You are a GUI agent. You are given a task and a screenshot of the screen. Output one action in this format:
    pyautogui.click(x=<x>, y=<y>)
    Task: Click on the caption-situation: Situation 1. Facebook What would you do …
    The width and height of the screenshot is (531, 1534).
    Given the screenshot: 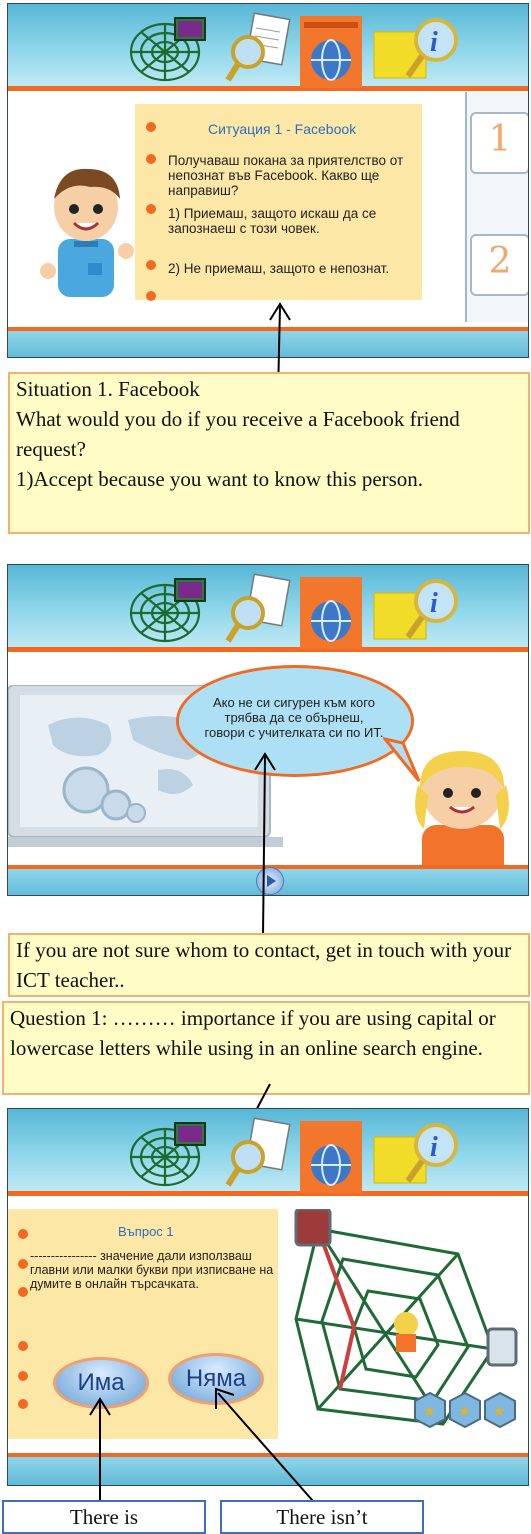 What is the action you would take?
    pyautogui.click(x=269, y=453)
    